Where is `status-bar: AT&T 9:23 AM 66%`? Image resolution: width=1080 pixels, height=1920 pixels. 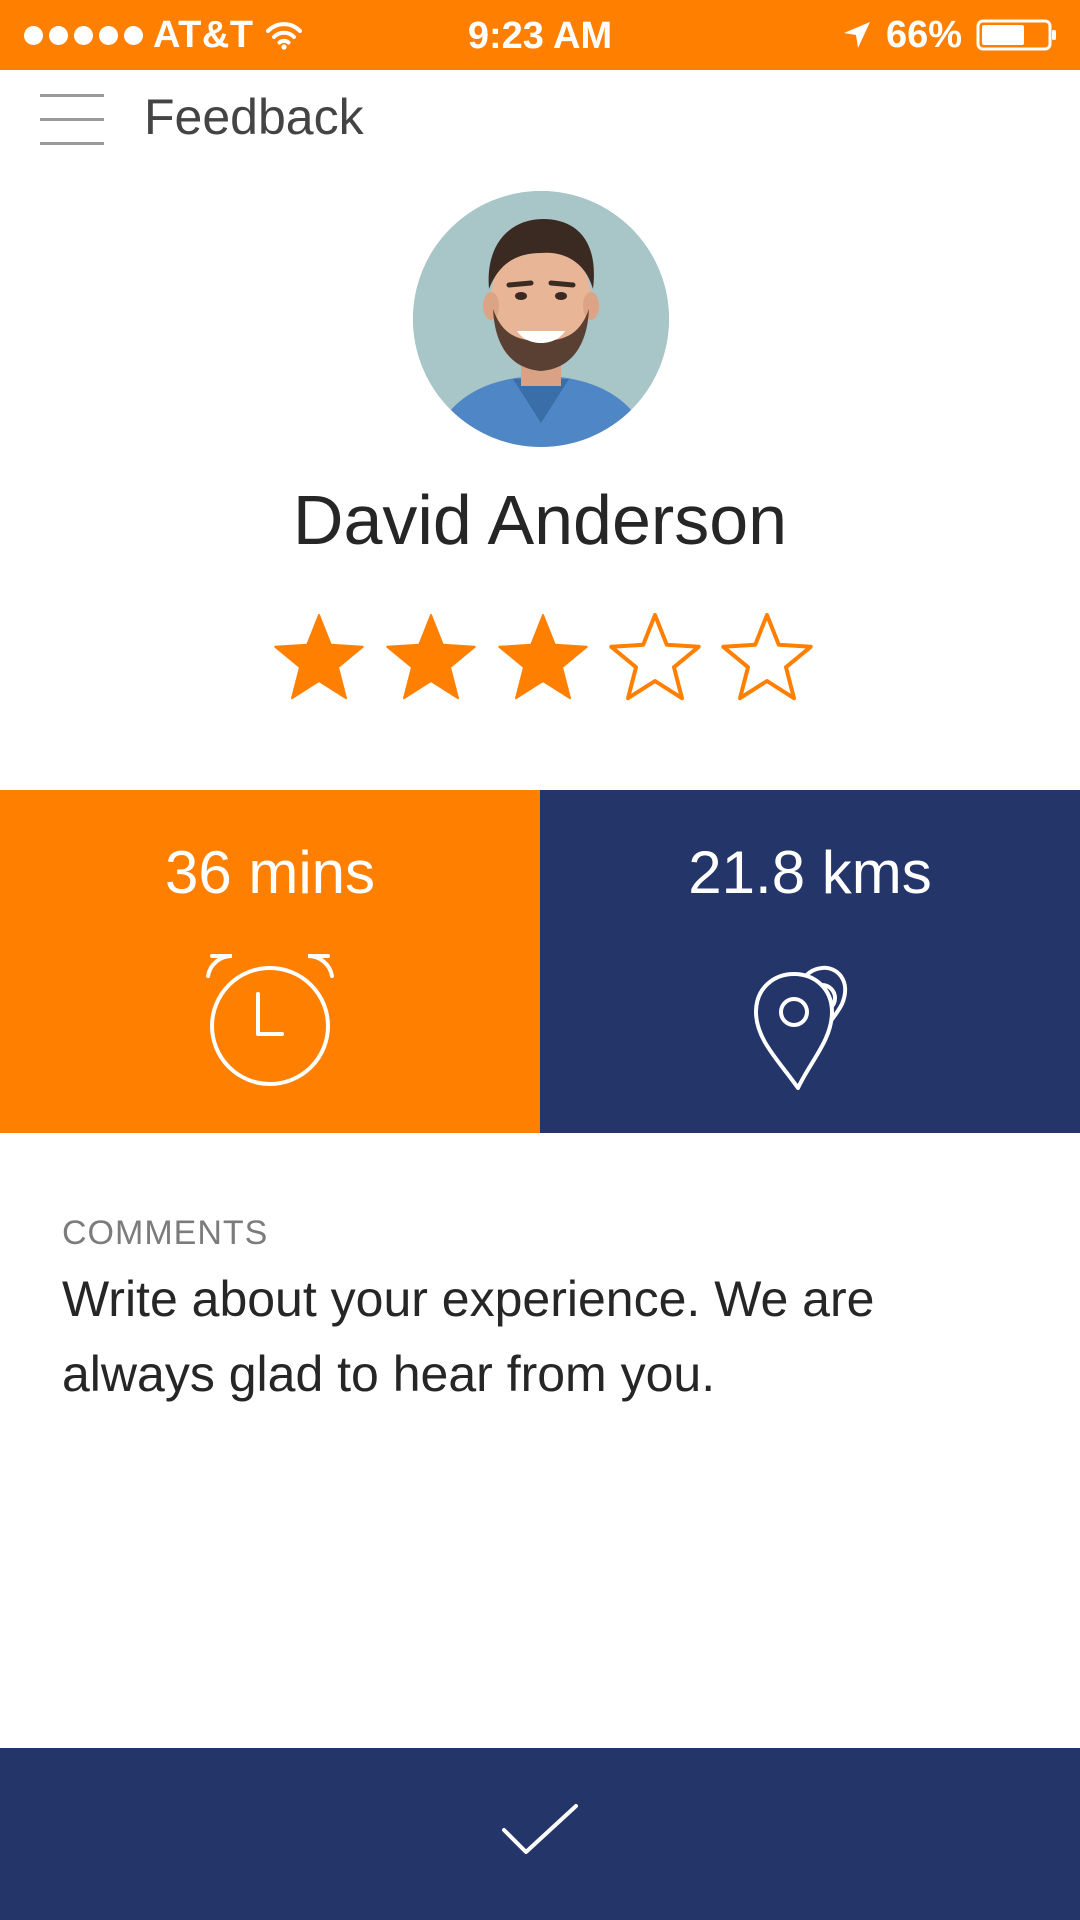
status-bar: AT&T 9:23 AM 66% is located at coordinates (540, 35).